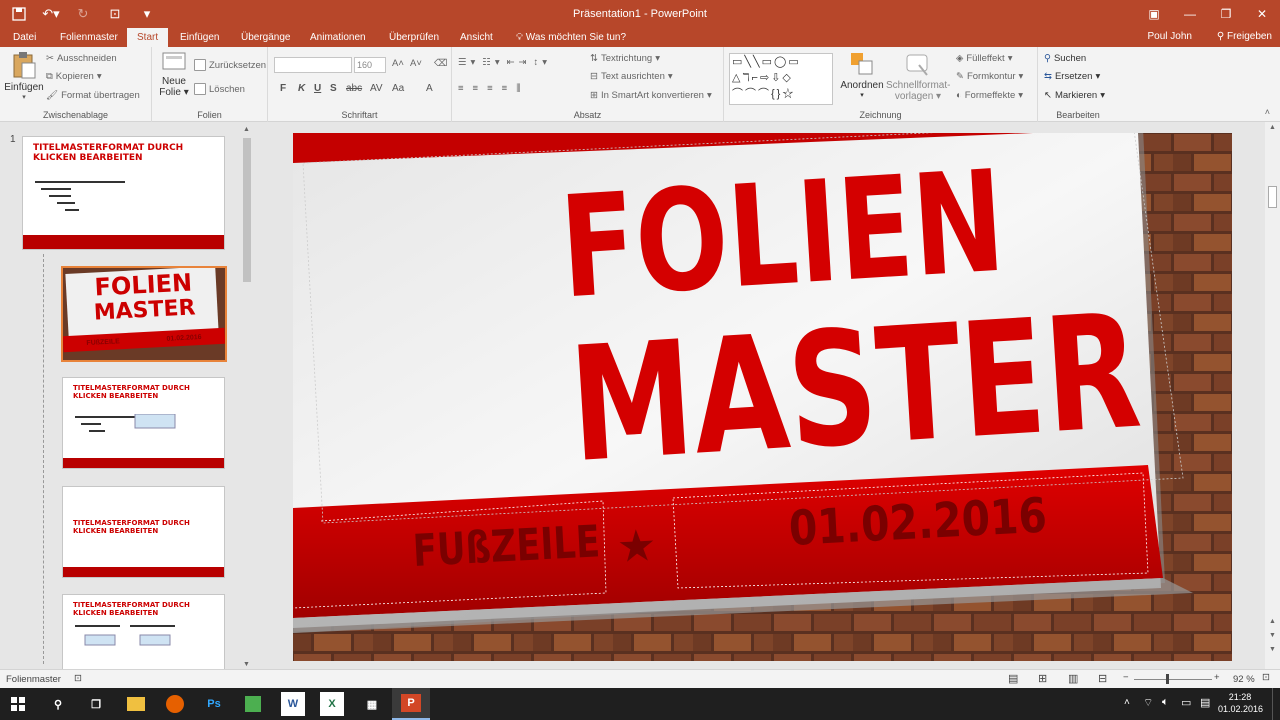 The height and width of the screenshot is (720, 1280). I want to click on bold-button: F, so click(283, 88).